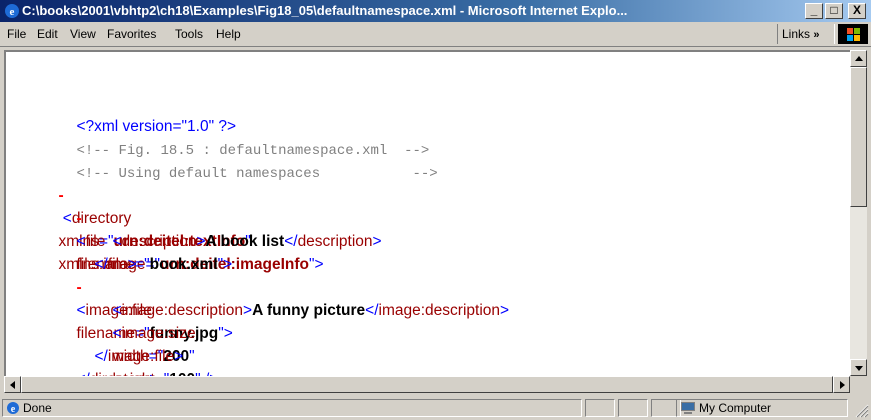 The width and height of the screenshot is (871, 420). Describe the element at coordinates (816, 35) in the screenshot. I see `chevron-icon: »` at that location.